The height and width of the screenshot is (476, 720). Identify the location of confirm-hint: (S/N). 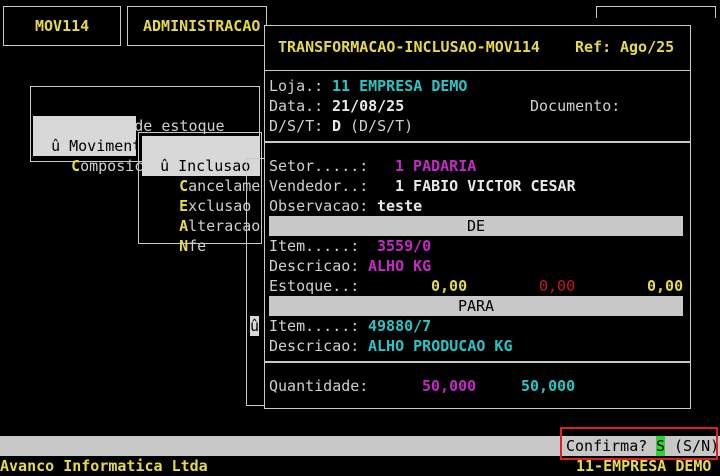
(697, 446).